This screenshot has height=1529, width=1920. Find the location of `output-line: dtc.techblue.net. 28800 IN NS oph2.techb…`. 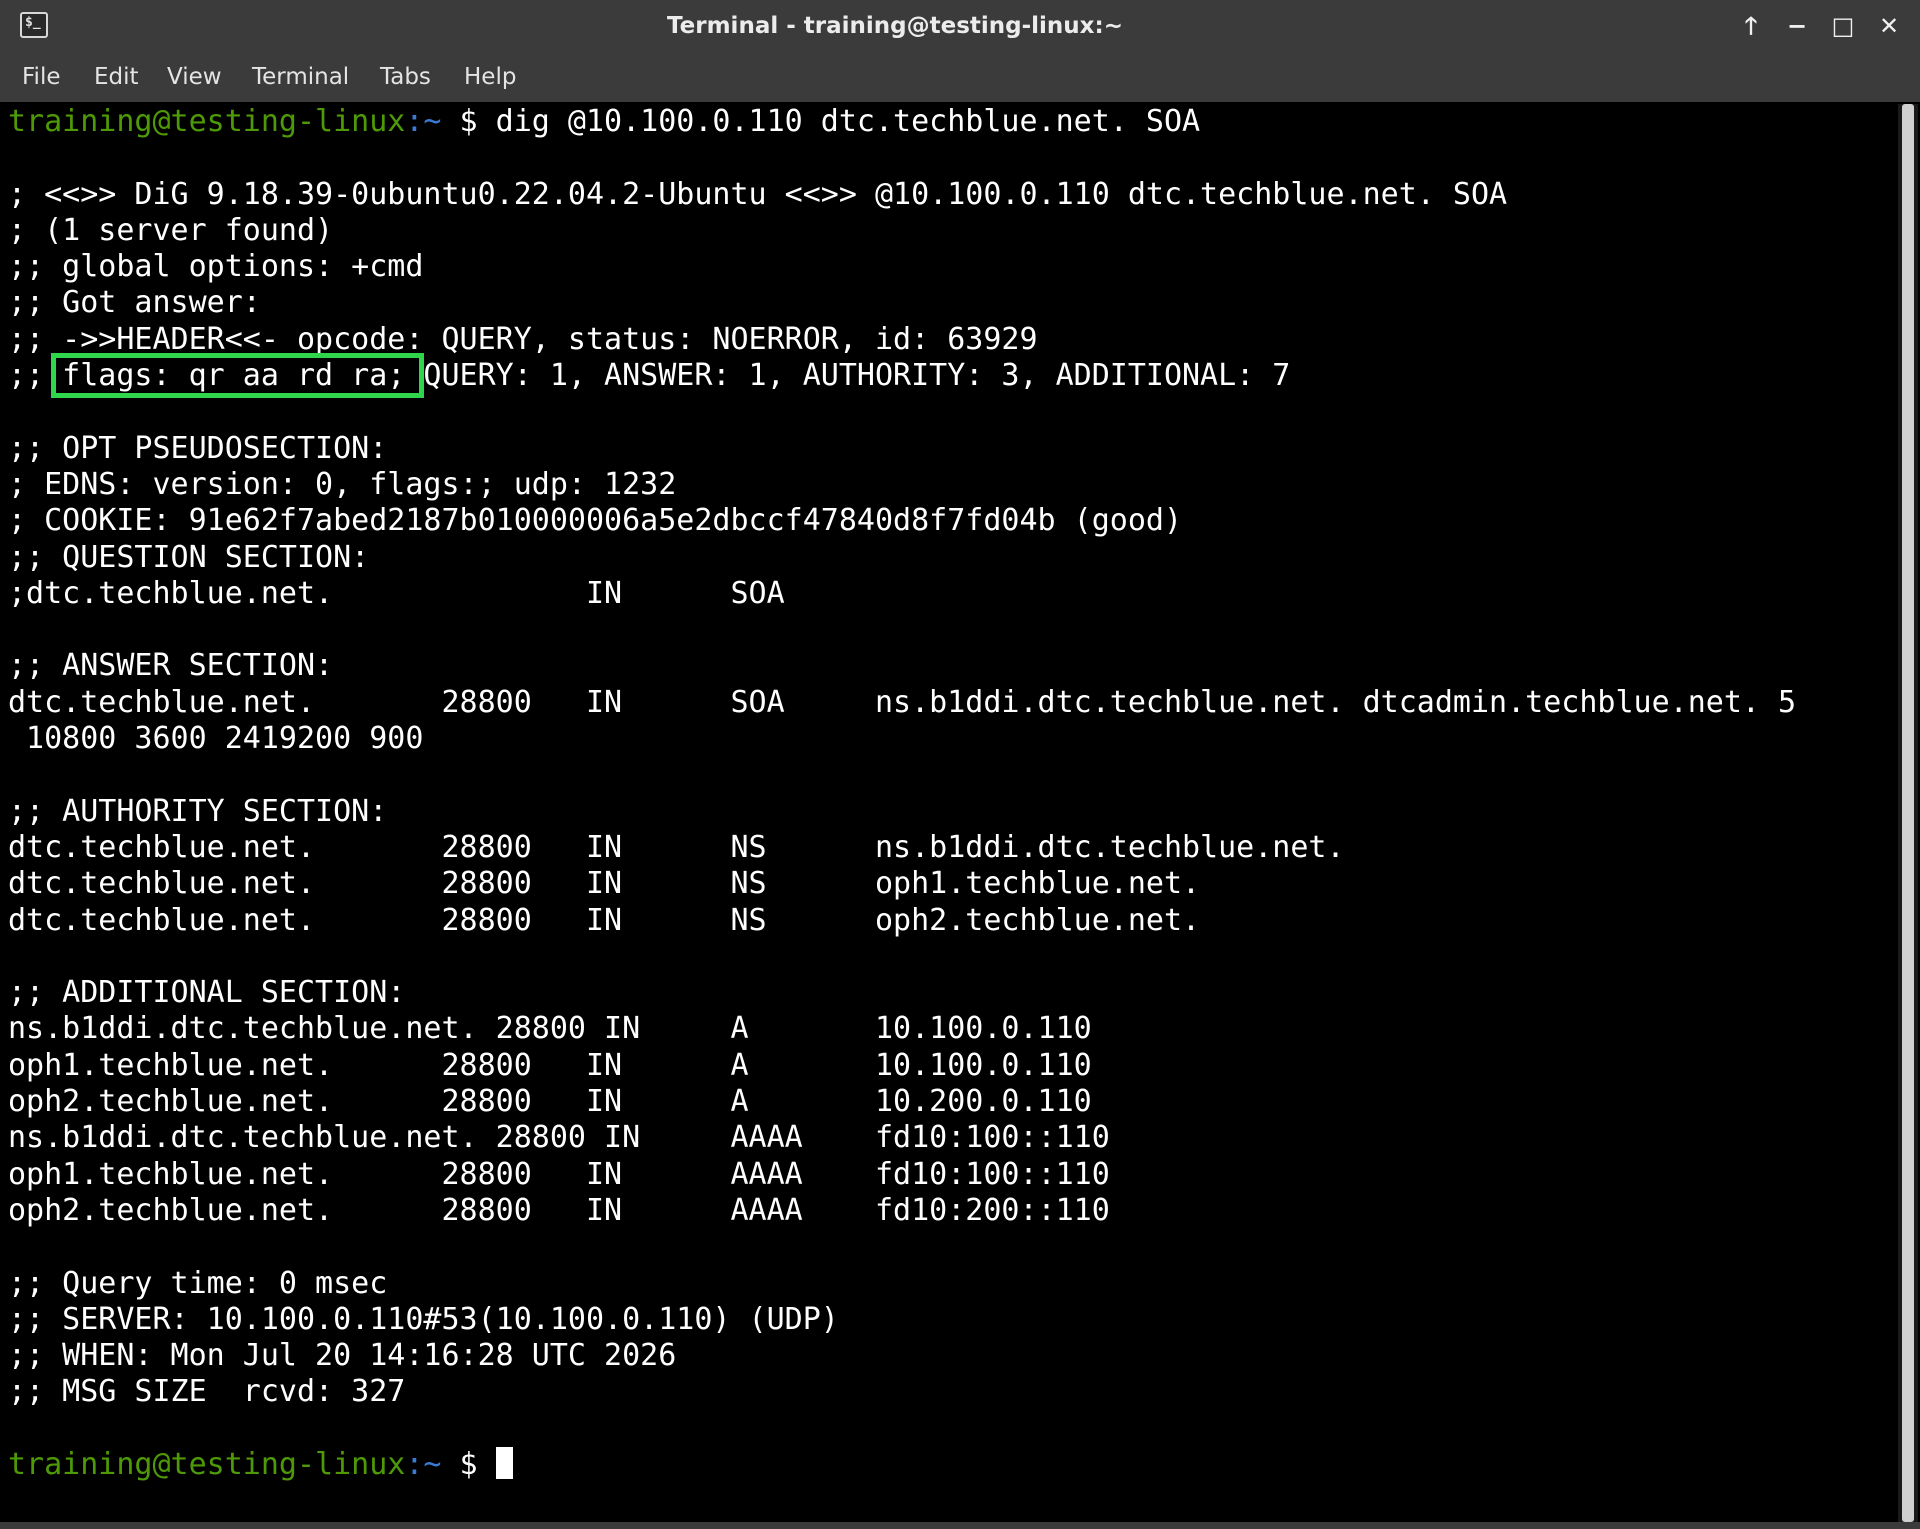

output-line: dtc.techblue.net. 28800 IN NS oph2.techb… is located at coordinates (604, 920).